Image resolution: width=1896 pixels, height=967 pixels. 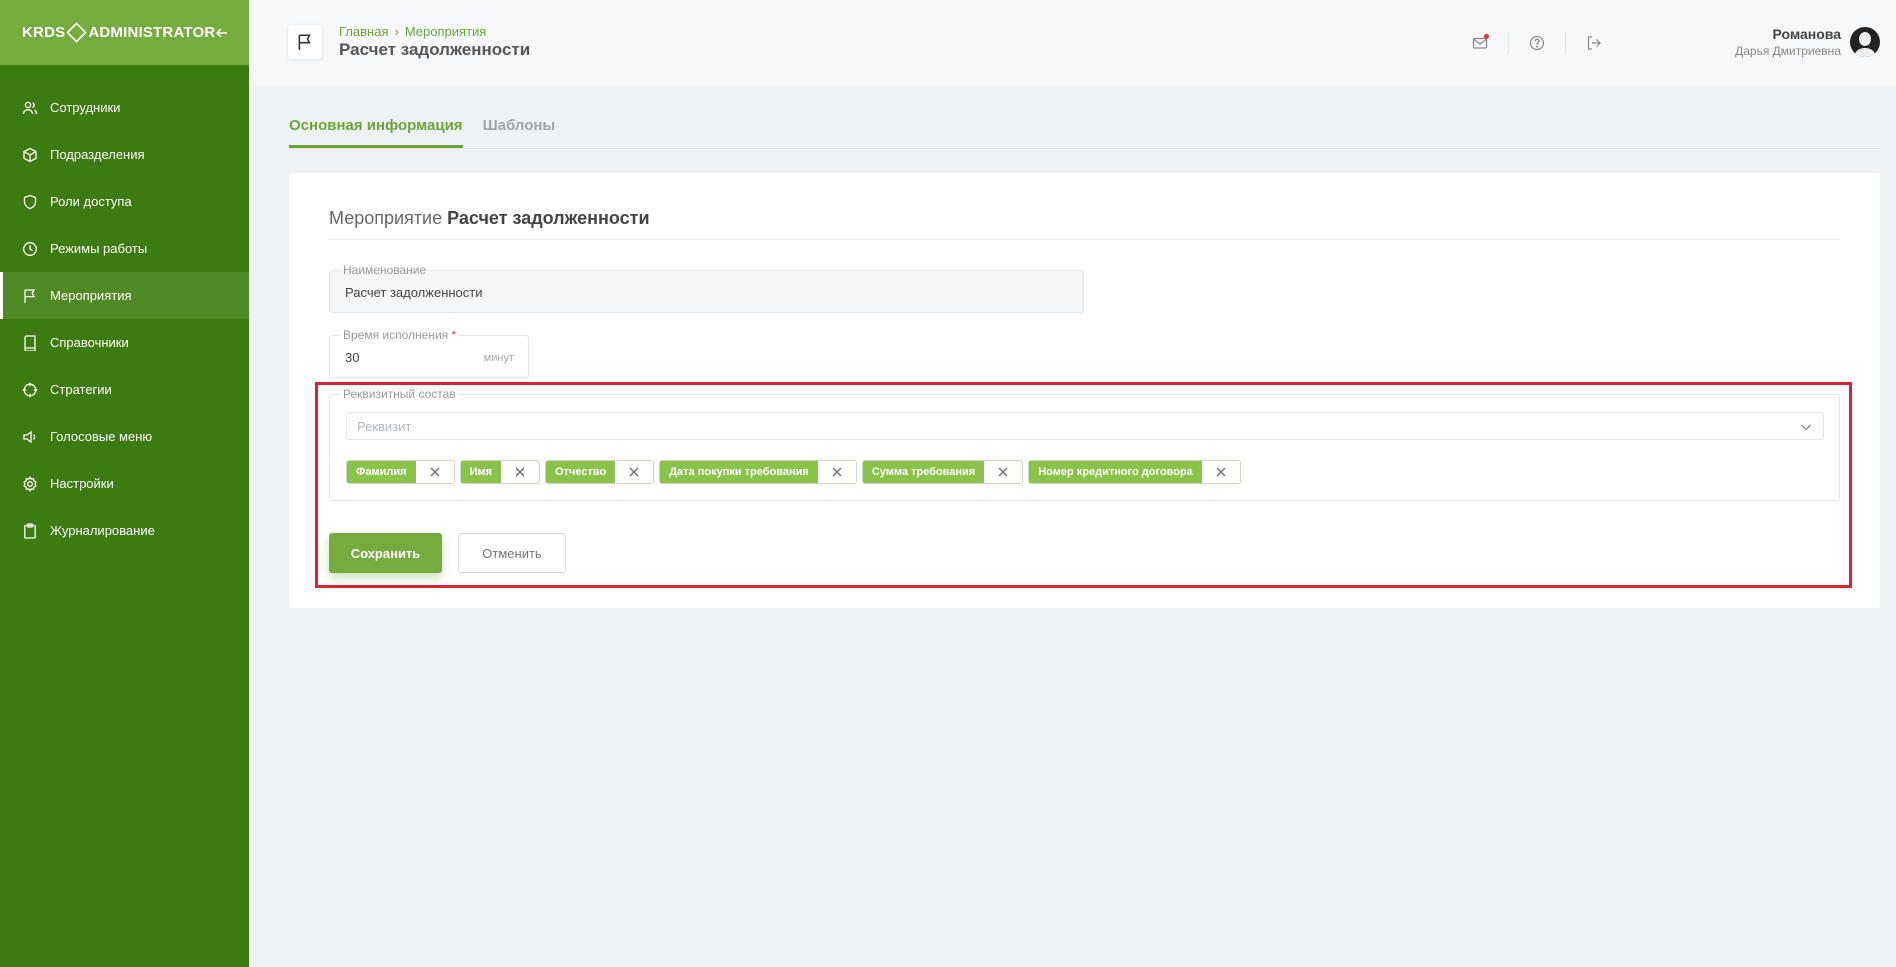 What do you see at coordinates (1084, 239) in the screenshot?
I see `title-divider` at bounding box center [1084, 239].